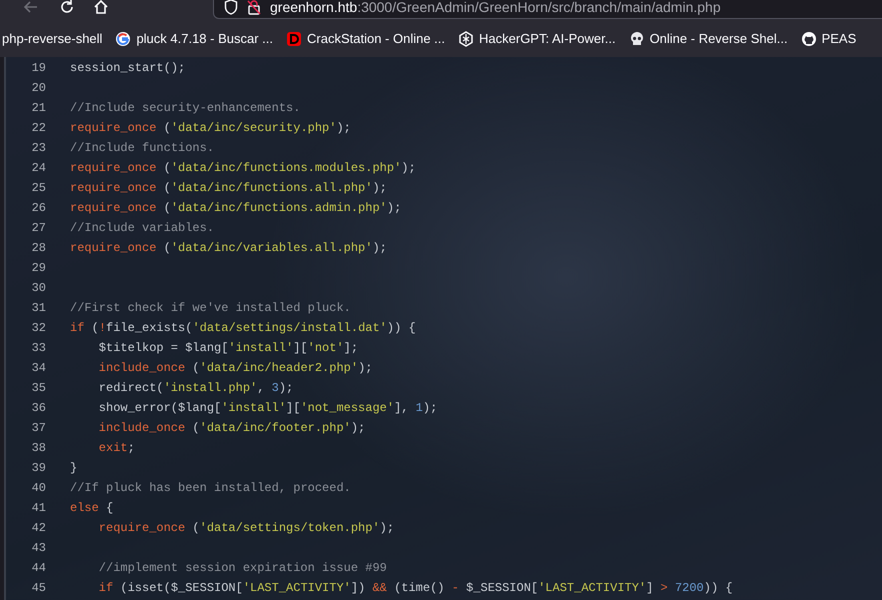 This screenshot has width=882, height=600. Describe the element at coordinates (123, 38) in the screenshot. I see `google-logo-icon` at that location.